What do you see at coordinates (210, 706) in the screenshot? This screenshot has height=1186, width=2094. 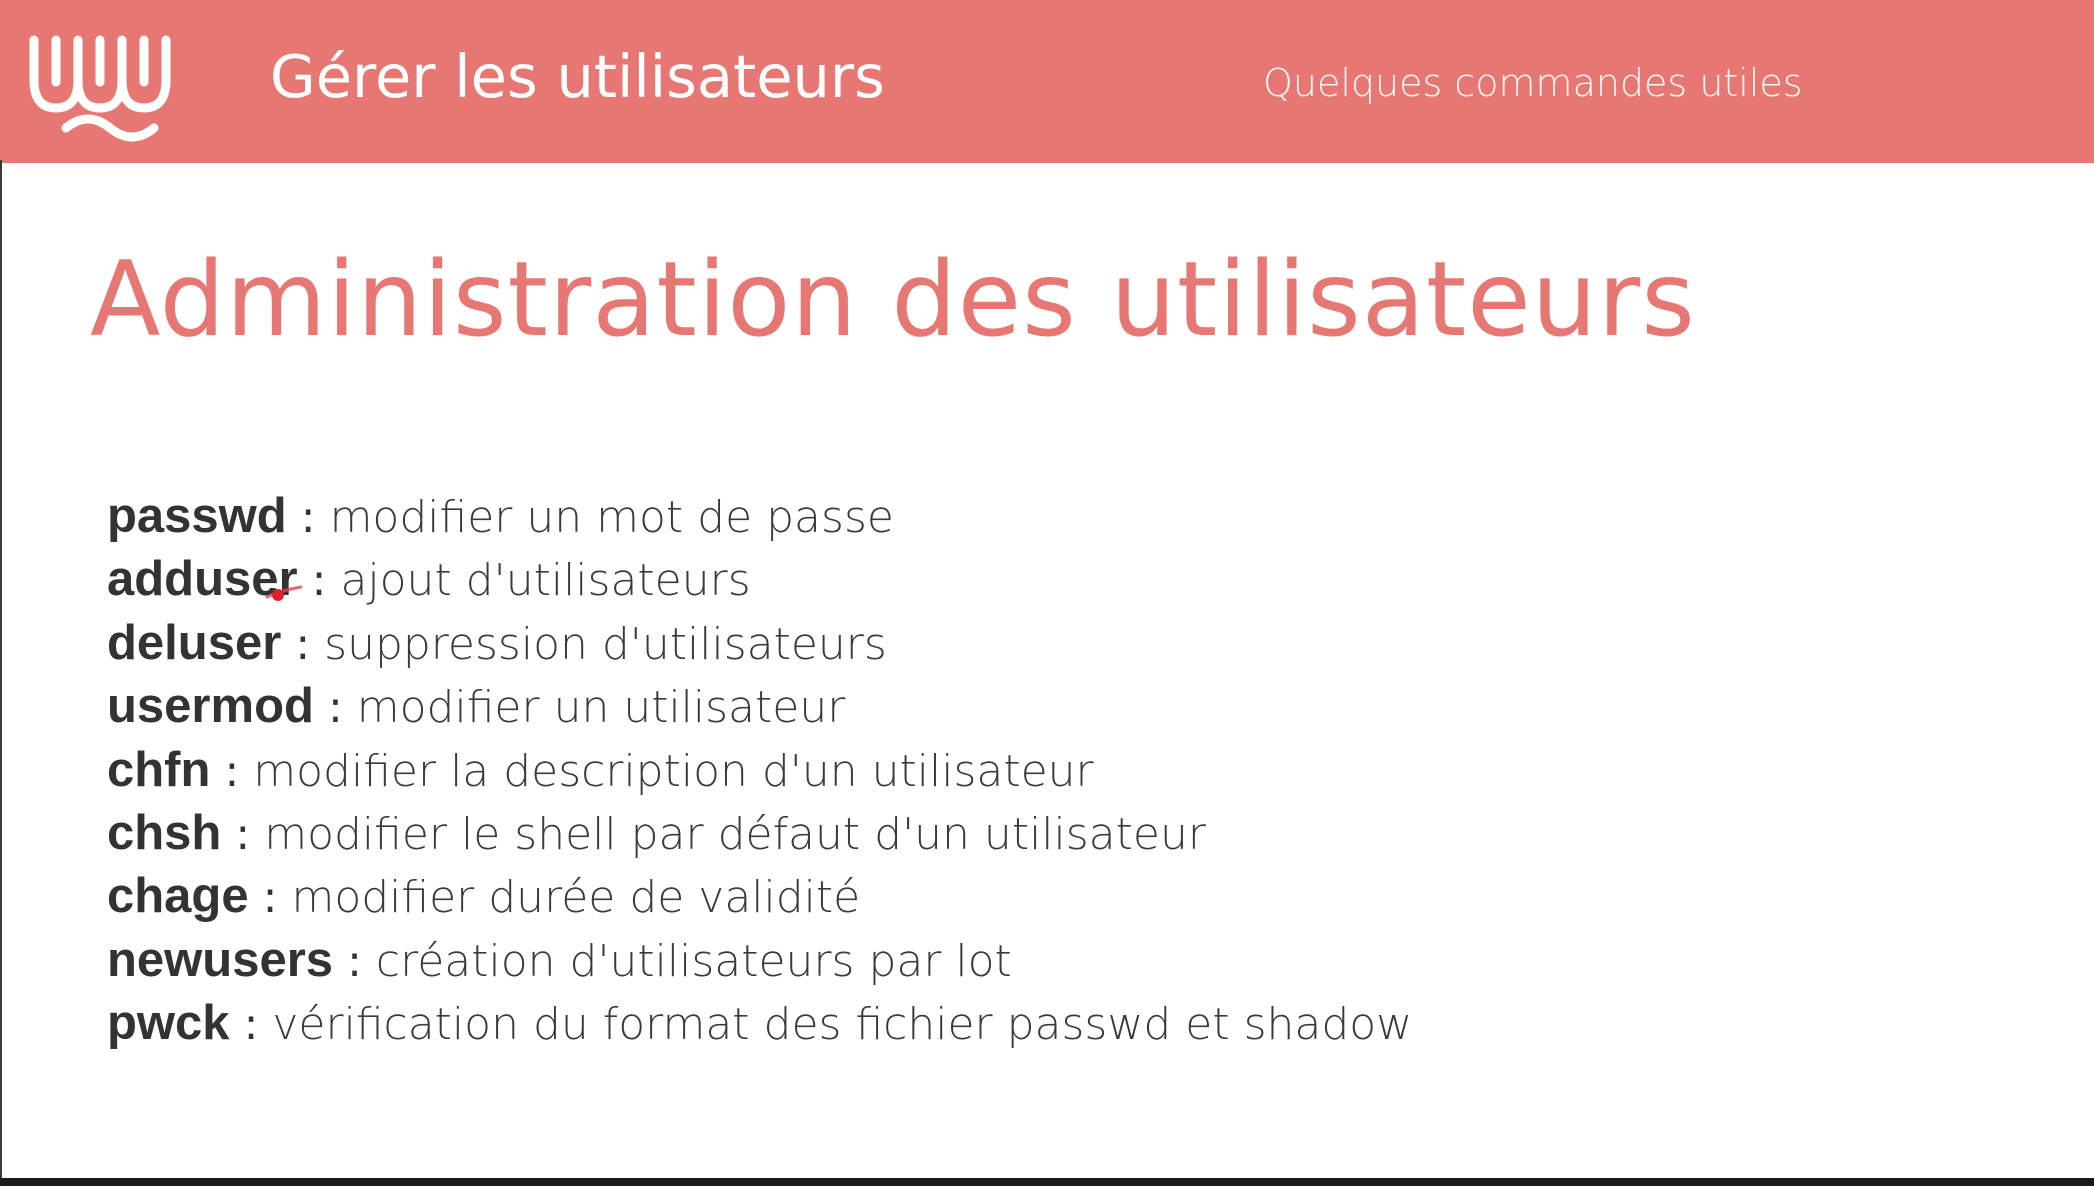 I see `command-name: usermod` at bounding box center [210, 706].